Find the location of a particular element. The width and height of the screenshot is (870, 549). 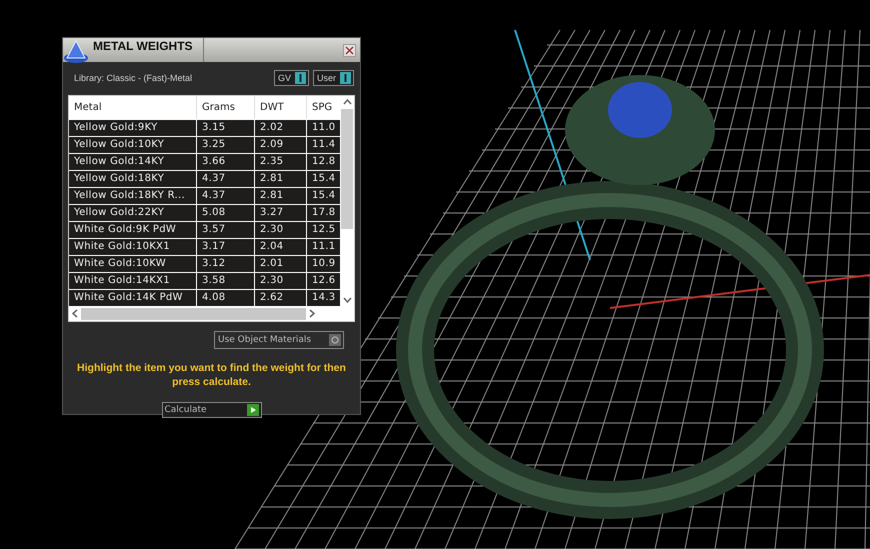

calculate-button: Calculate is located at coordinates (212, 410).